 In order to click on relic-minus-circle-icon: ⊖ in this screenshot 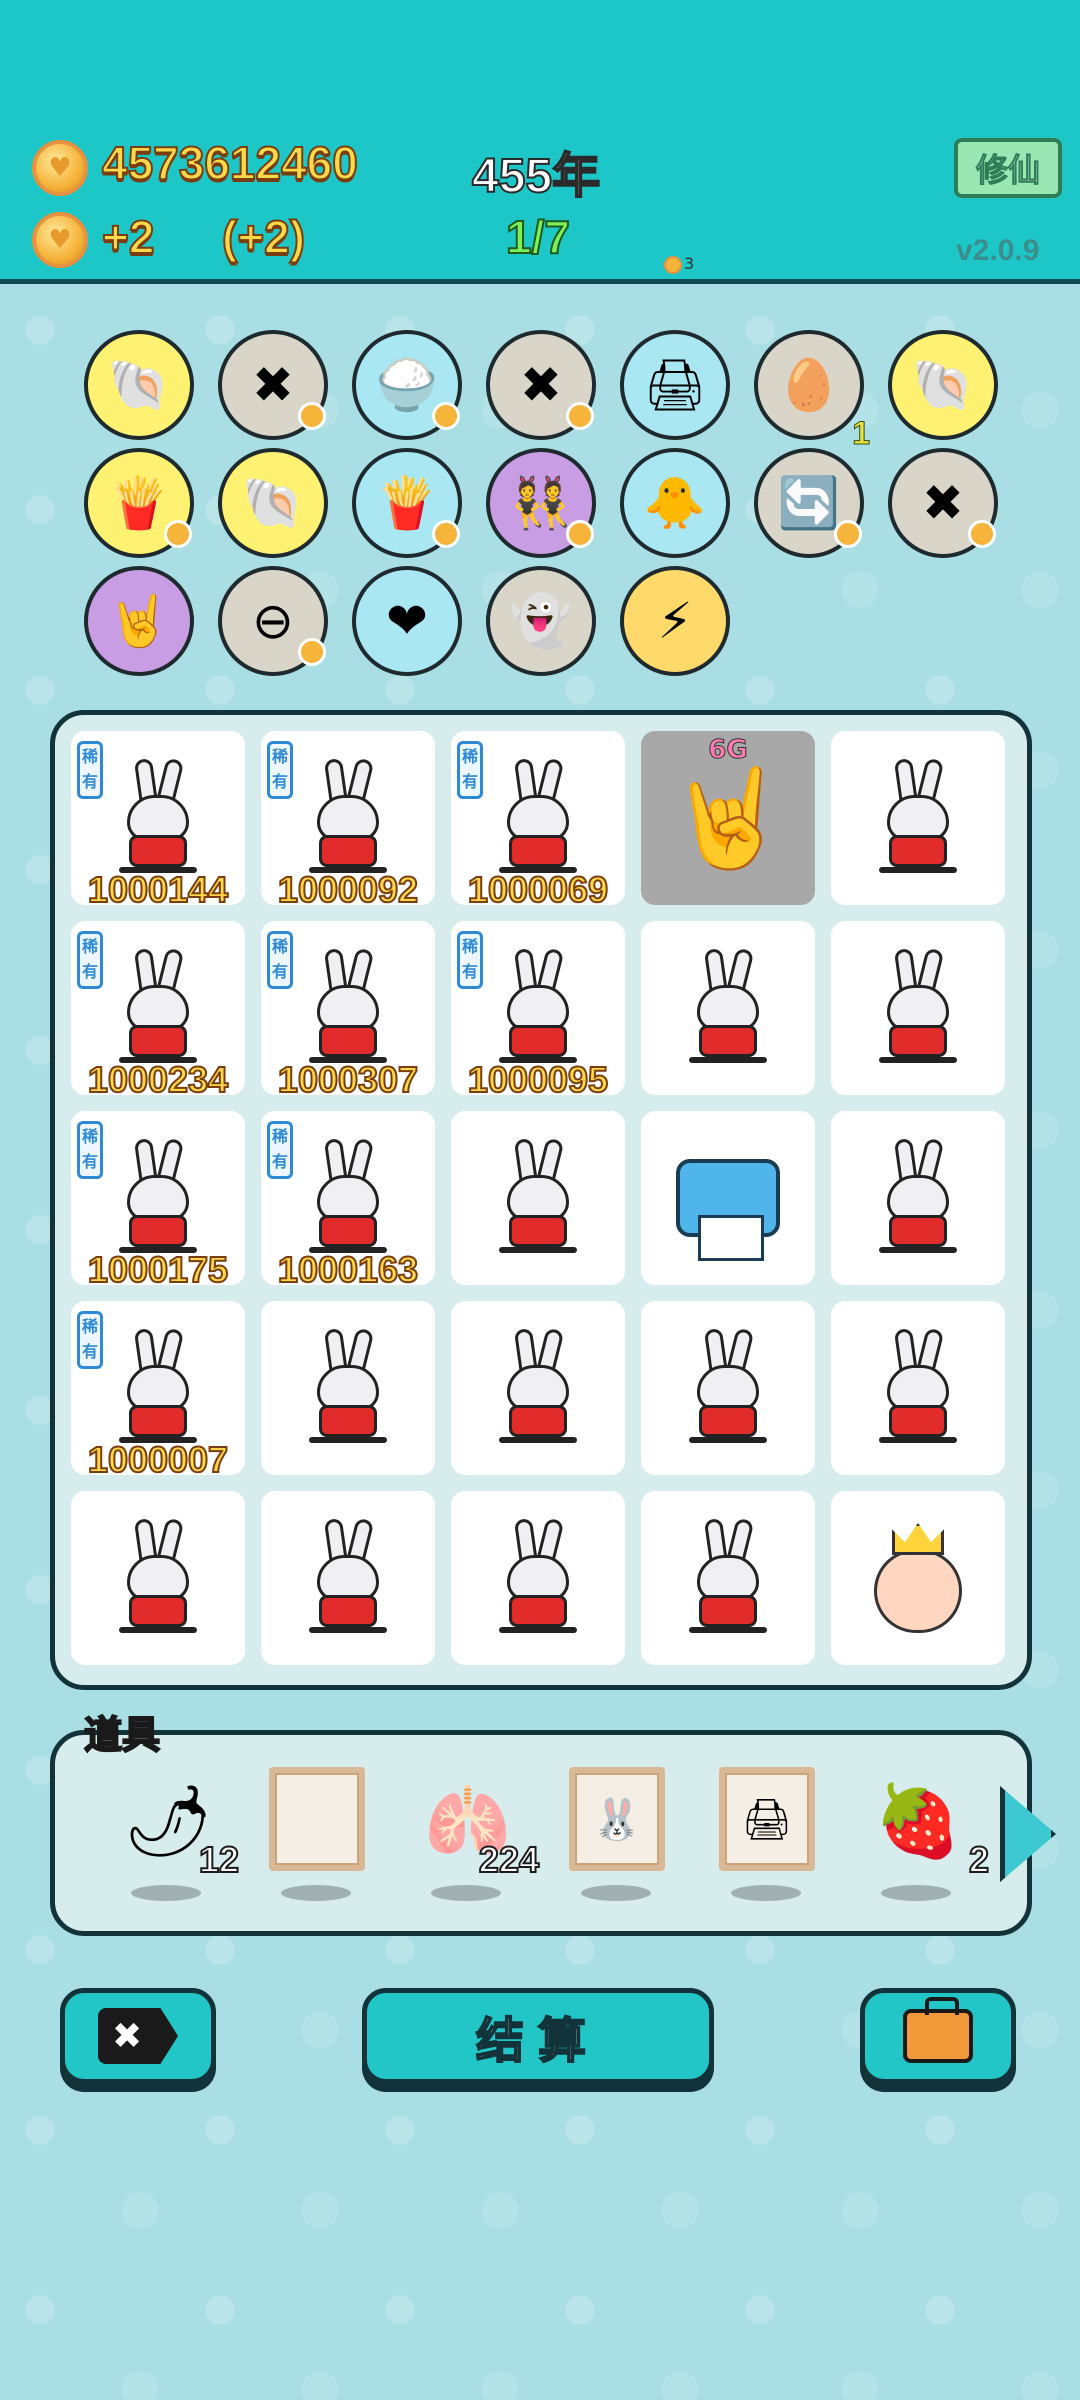, I will do `click(273, 621)`.